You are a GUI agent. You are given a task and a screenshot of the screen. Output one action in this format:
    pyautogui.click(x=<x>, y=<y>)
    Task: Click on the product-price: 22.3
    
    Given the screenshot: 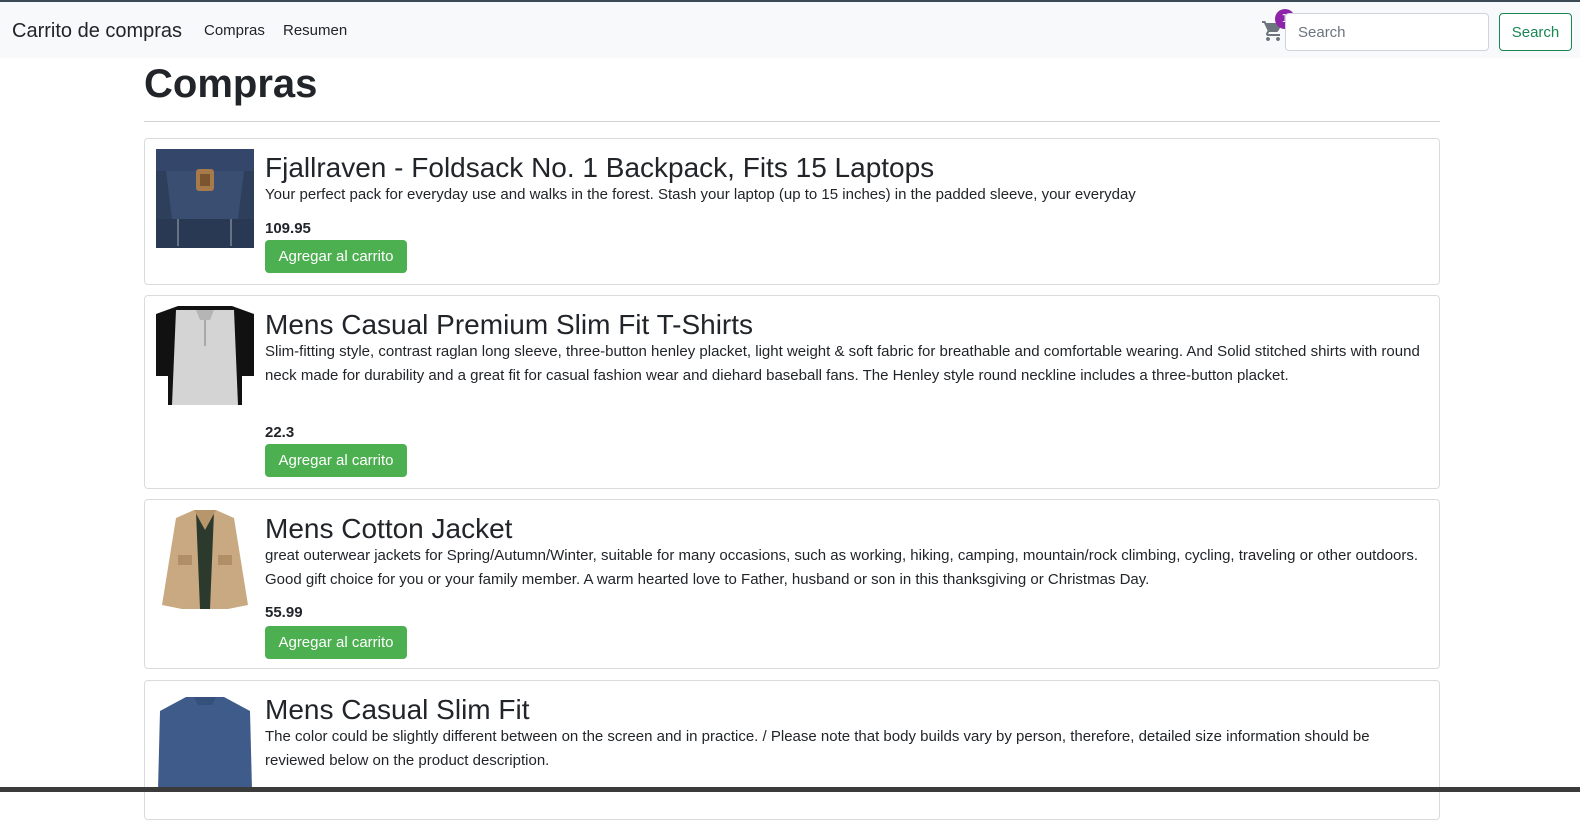 What is the action you would take?
    pyautogui.click(x=280, y=432)
    